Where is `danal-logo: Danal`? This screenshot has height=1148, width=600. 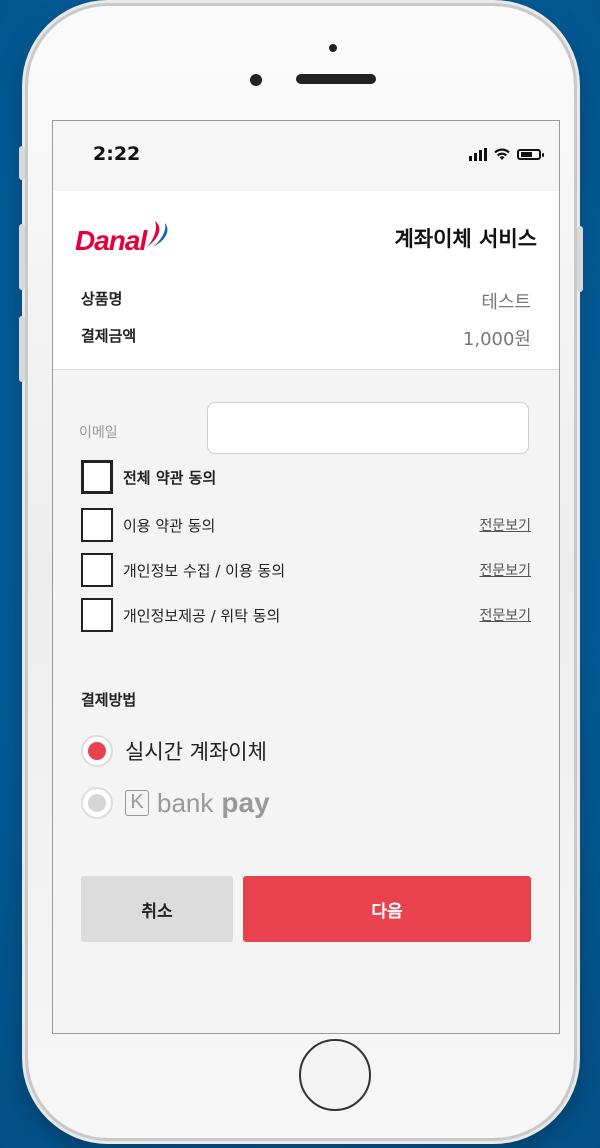 danal-logo: Danal is located at coordinates (122, 238).